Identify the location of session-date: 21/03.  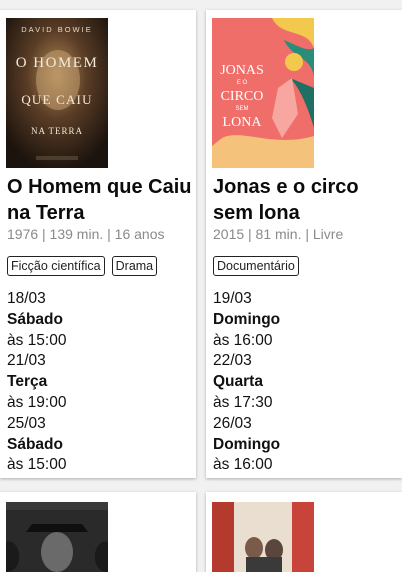
(26, 361).